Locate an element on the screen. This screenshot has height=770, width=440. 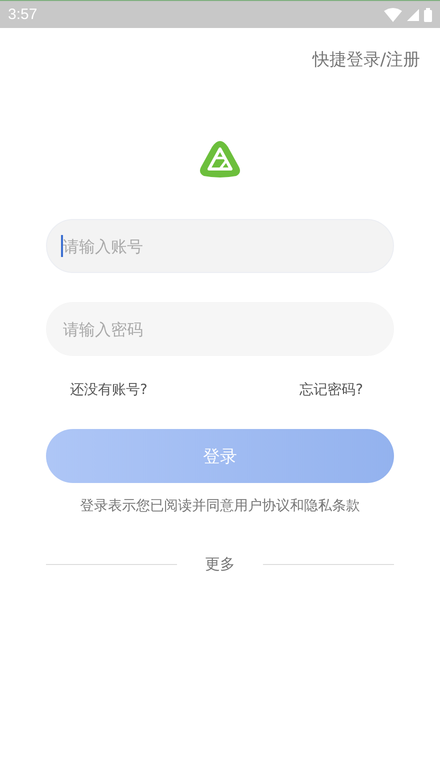
quick-login-link: 快捷登录/注册 is located at coordinates (366, 59).